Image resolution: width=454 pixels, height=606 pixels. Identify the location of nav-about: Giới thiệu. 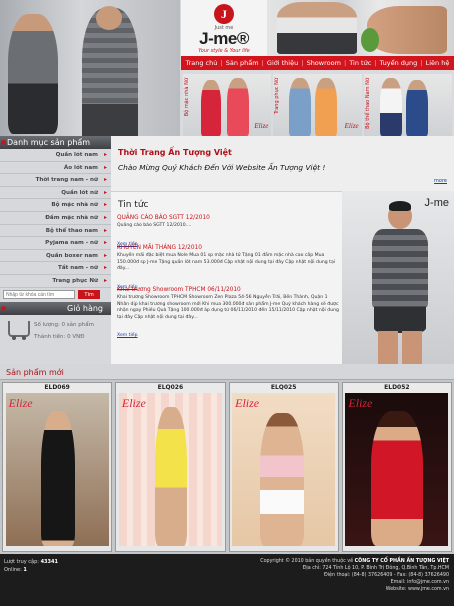
(282, 63).